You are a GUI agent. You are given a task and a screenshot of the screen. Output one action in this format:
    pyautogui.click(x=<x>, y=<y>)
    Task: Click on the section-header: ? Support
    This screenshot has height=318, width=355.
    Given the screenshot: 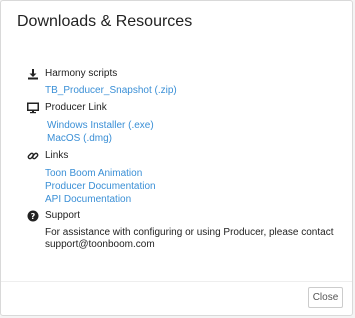 What is the action you would take?
    pyautogui.click(x=181, y=215)
    